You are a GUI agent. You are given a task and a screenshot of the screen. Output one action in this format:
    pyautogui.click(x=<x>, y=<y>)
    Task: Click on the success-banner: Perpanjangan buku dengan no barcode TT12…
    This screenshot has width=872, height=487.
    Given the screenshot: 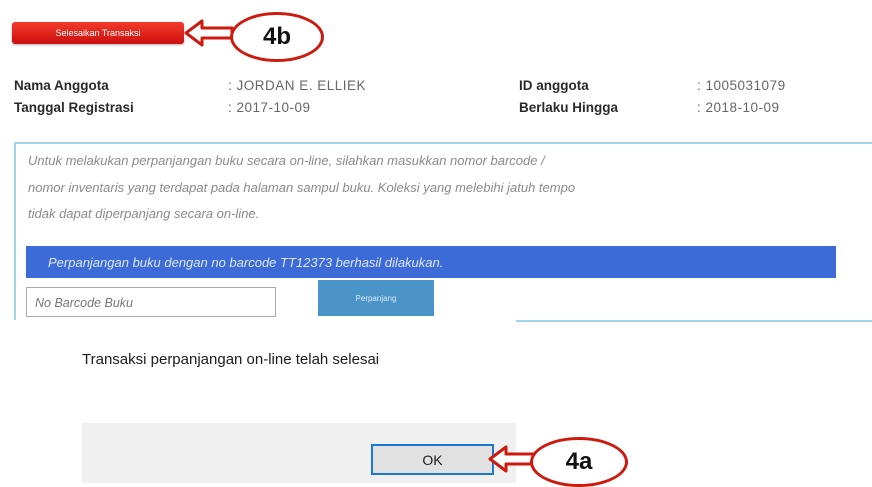 What is the action you would take?
    pyautogui.click(x=431, y=262)
    